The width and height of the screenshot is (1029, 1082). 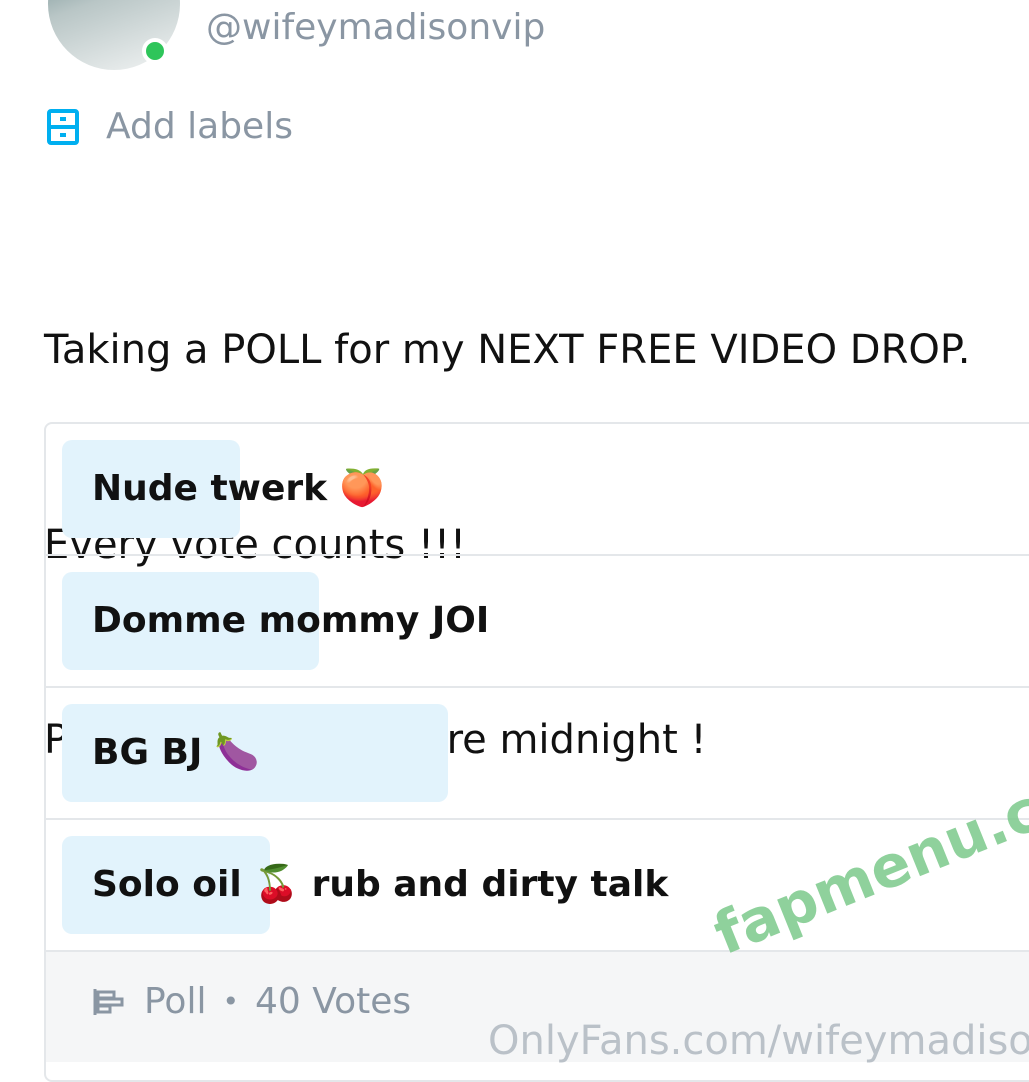 I want to click on poll-type-label: Poll, so click(x=175, y=1001).